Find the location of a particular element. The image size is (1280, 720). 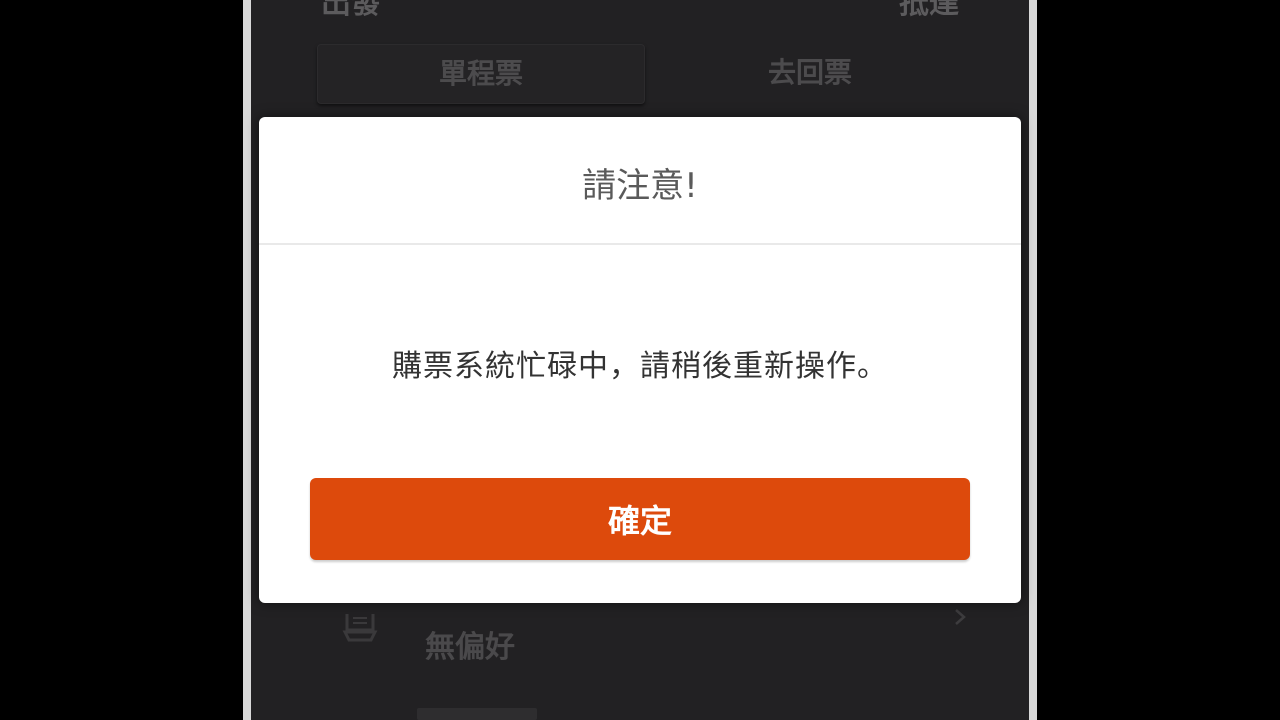

dialog-message: 購票系統忙碌中，請稍後重新操作。 is located at coordinates (640, 366).